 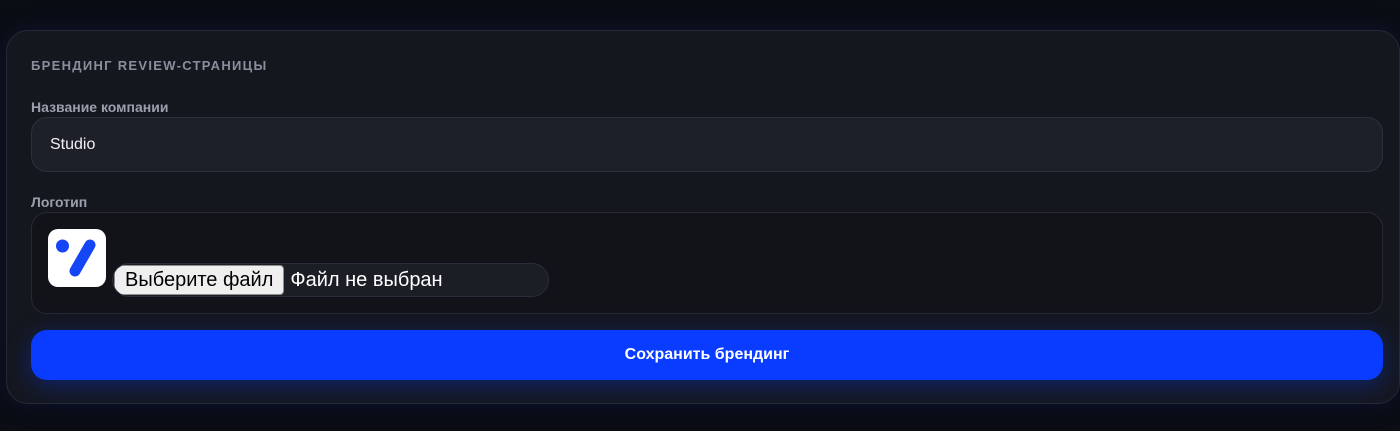 What do you see at coordinates (59, 202) in the screenshot?
I see `logo-label: Логотип` at bounding box center [59, 202].